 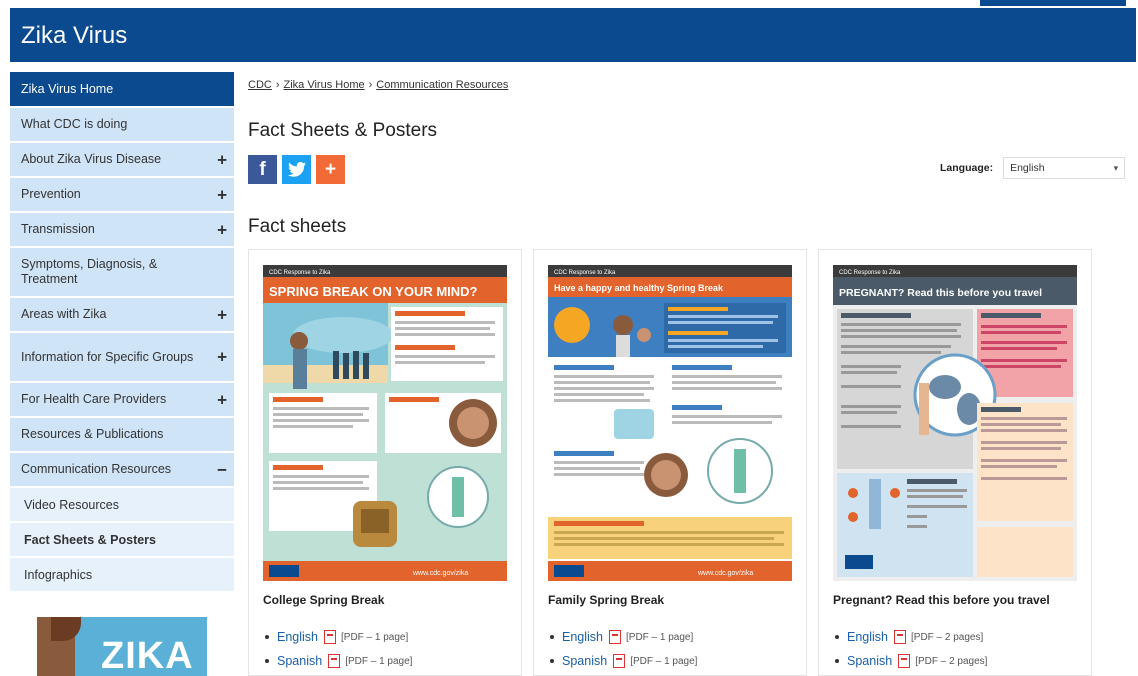 What do you see at coordinates (107, 356) in the screenshot?
I see `sidebar-item-label: Information for Specific Groups` at bounding box center [107, 356].